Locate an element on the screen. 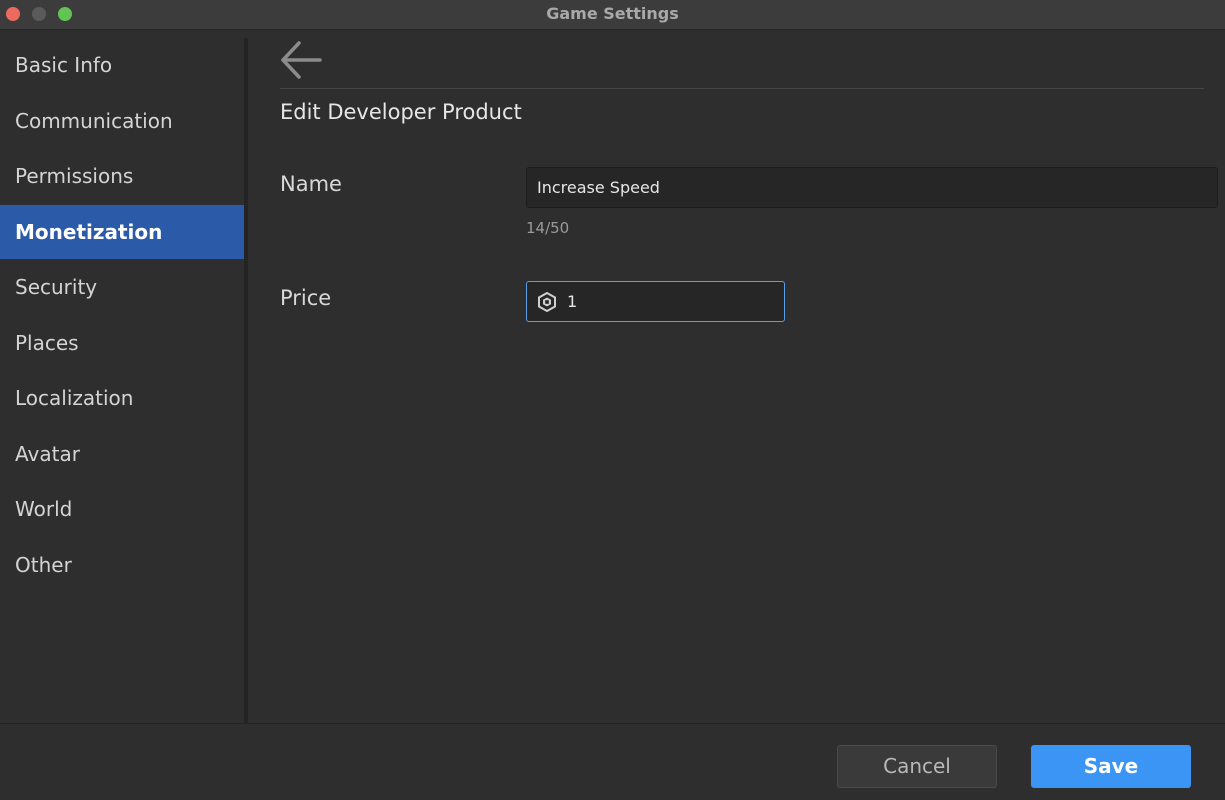 Image resolution: width=1225 pixels, height=800 pixels. name-input: Increase Speed is located at coordinates (872, 187).